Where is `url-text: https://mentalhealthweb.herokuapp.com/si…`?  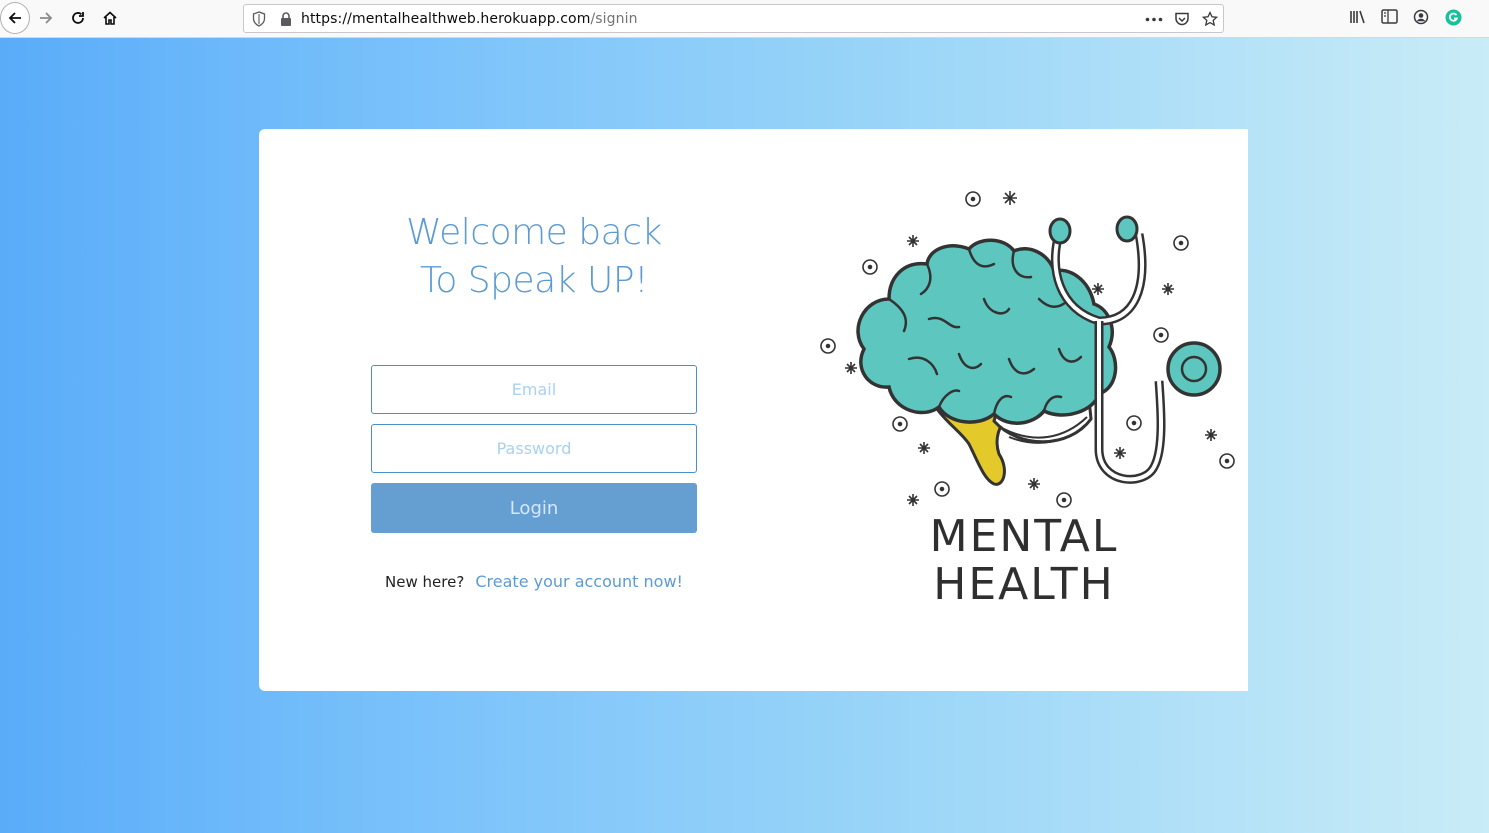 url-text: https://mentalhealthweb.herokuapp.com/si… is located at coordinates (469, 19).